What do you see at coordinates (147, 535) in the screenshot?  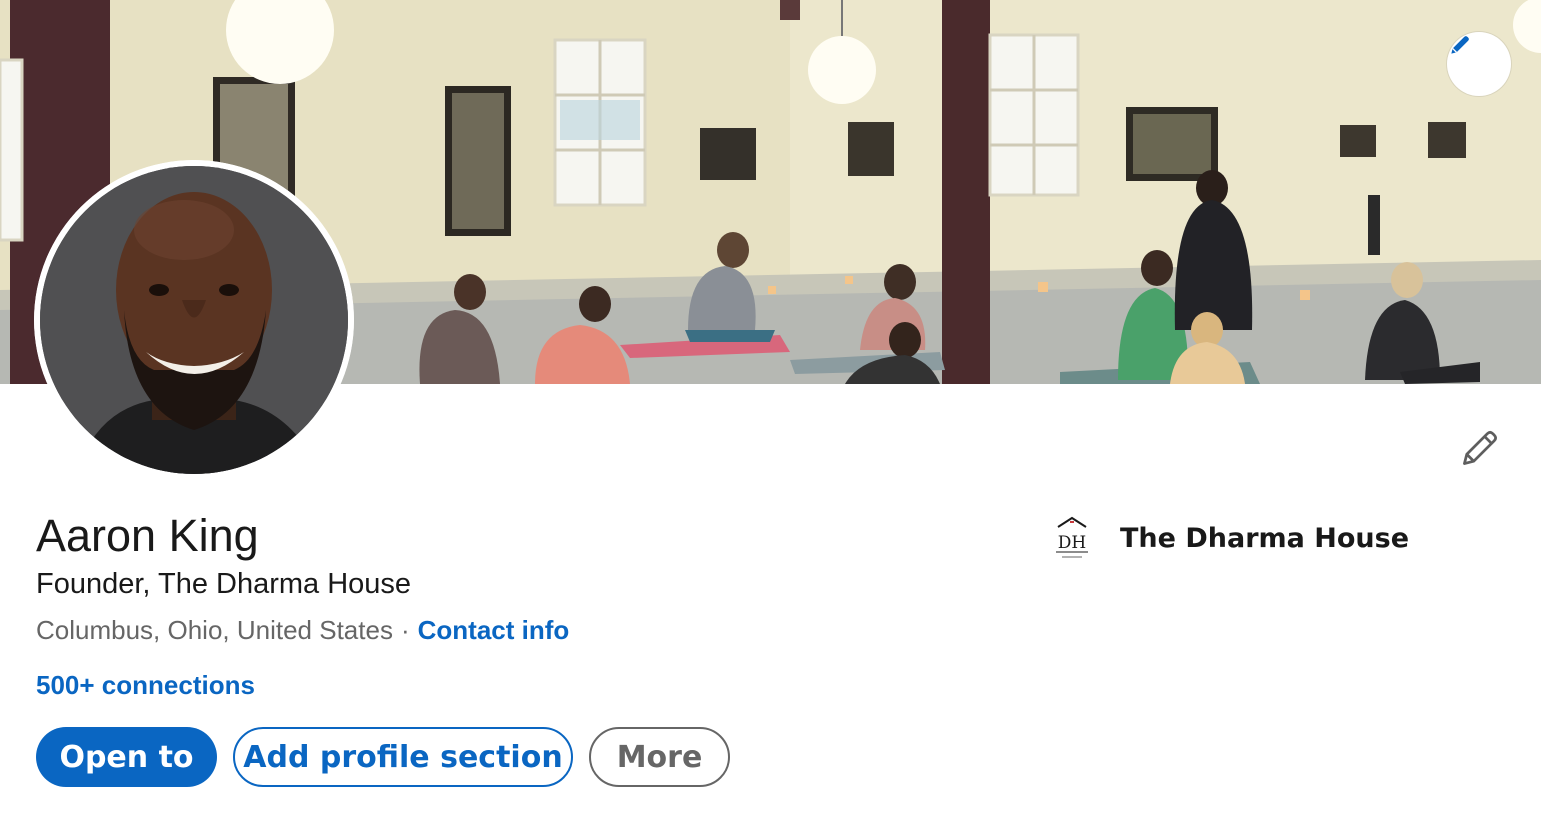 I see `profile-name: Aaron King` at bounding box center [147, 535].